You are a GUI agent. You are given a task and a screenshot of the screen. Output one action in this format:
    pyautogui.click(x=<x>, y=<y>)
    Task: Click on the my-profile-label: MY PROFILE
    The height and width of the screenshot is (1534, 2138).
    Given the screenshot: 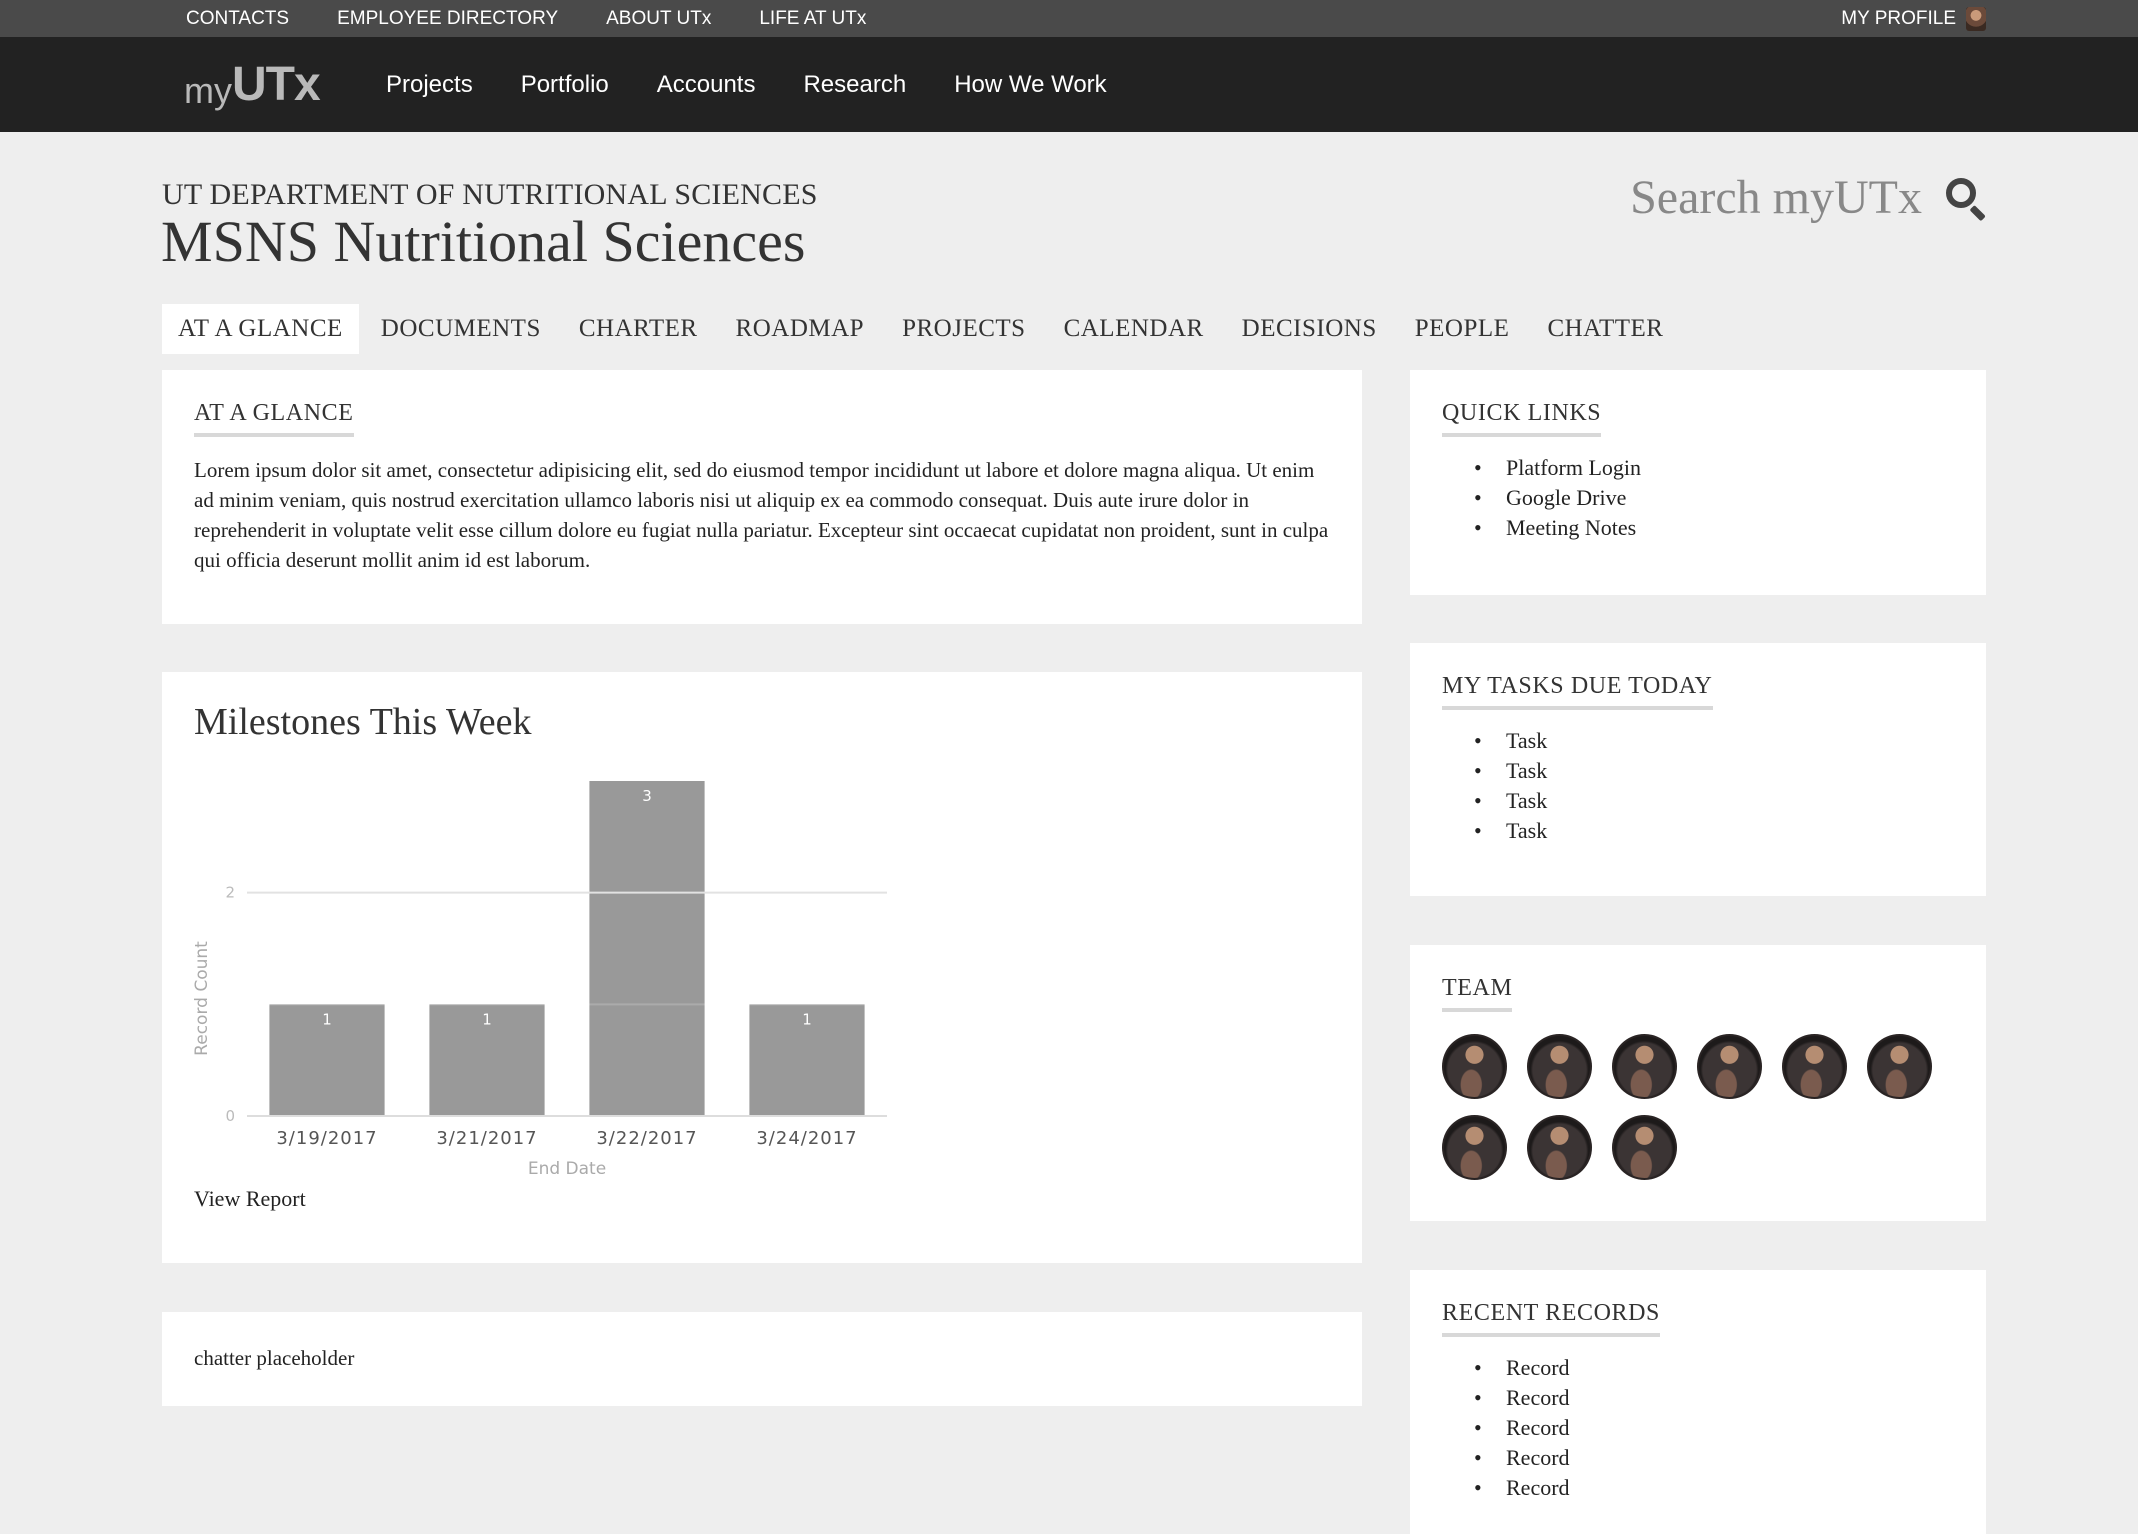 What is the action you would take?
    pyautogui.click(x=1898, y=18)
    